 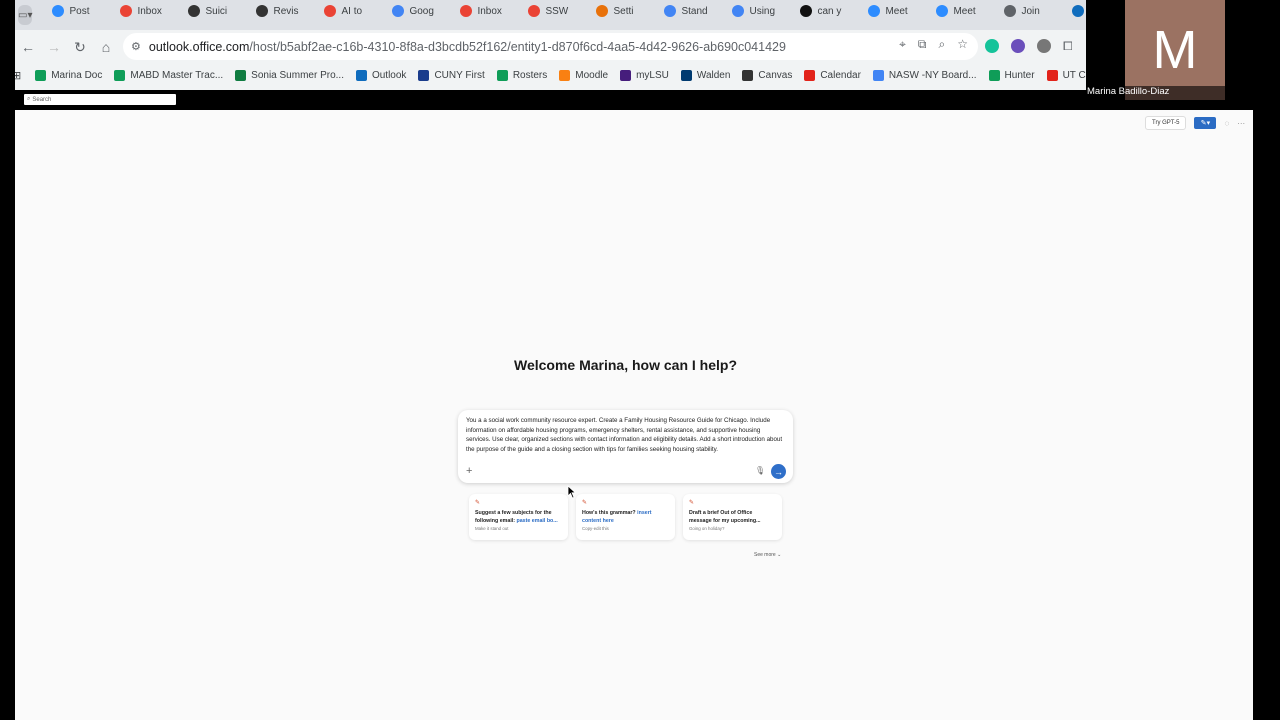 I want to click on bookmark-item: Walden, so click(x=705, y=75).